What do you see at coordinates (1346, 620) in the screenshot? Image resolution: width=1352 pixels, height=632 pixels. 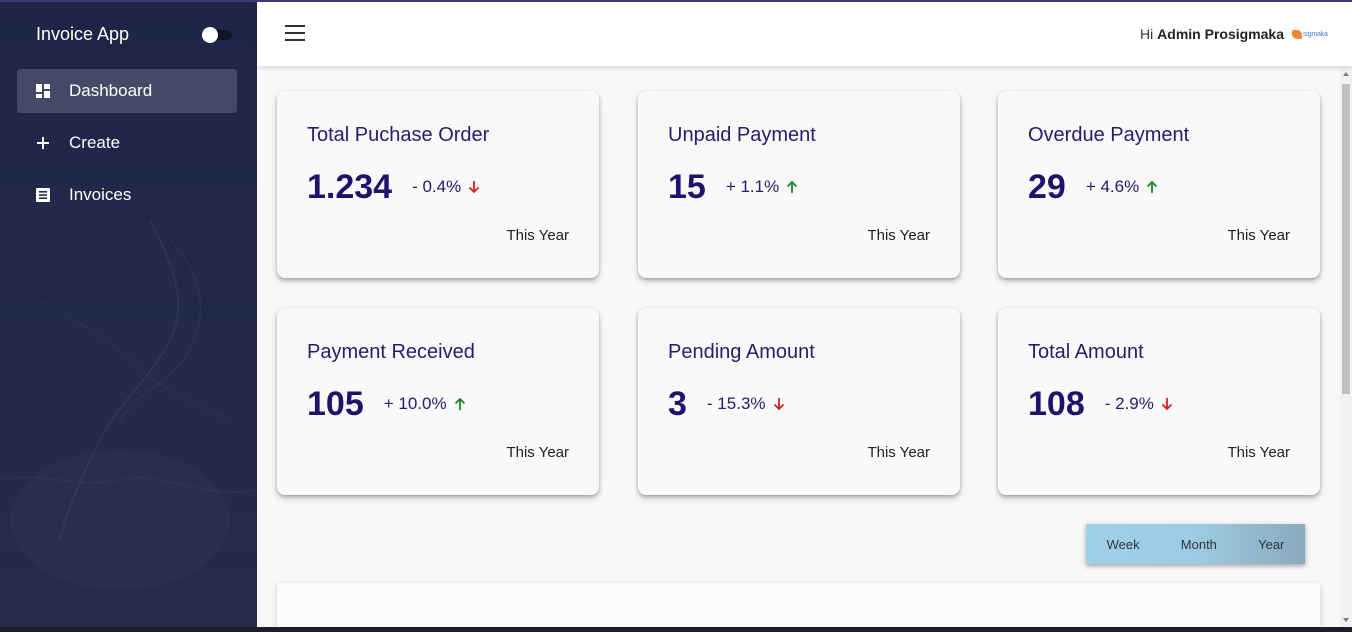 I see `scroll-down-icon` at bounding box center [1346, 620].